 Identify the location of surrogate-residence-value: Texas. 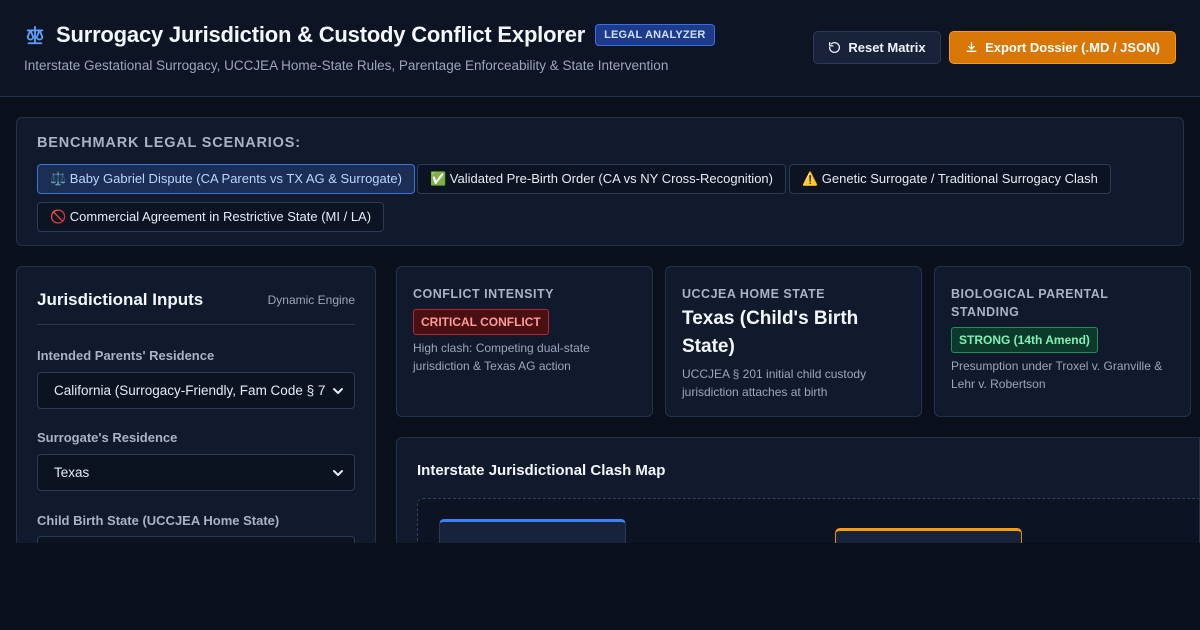
(72, 472).